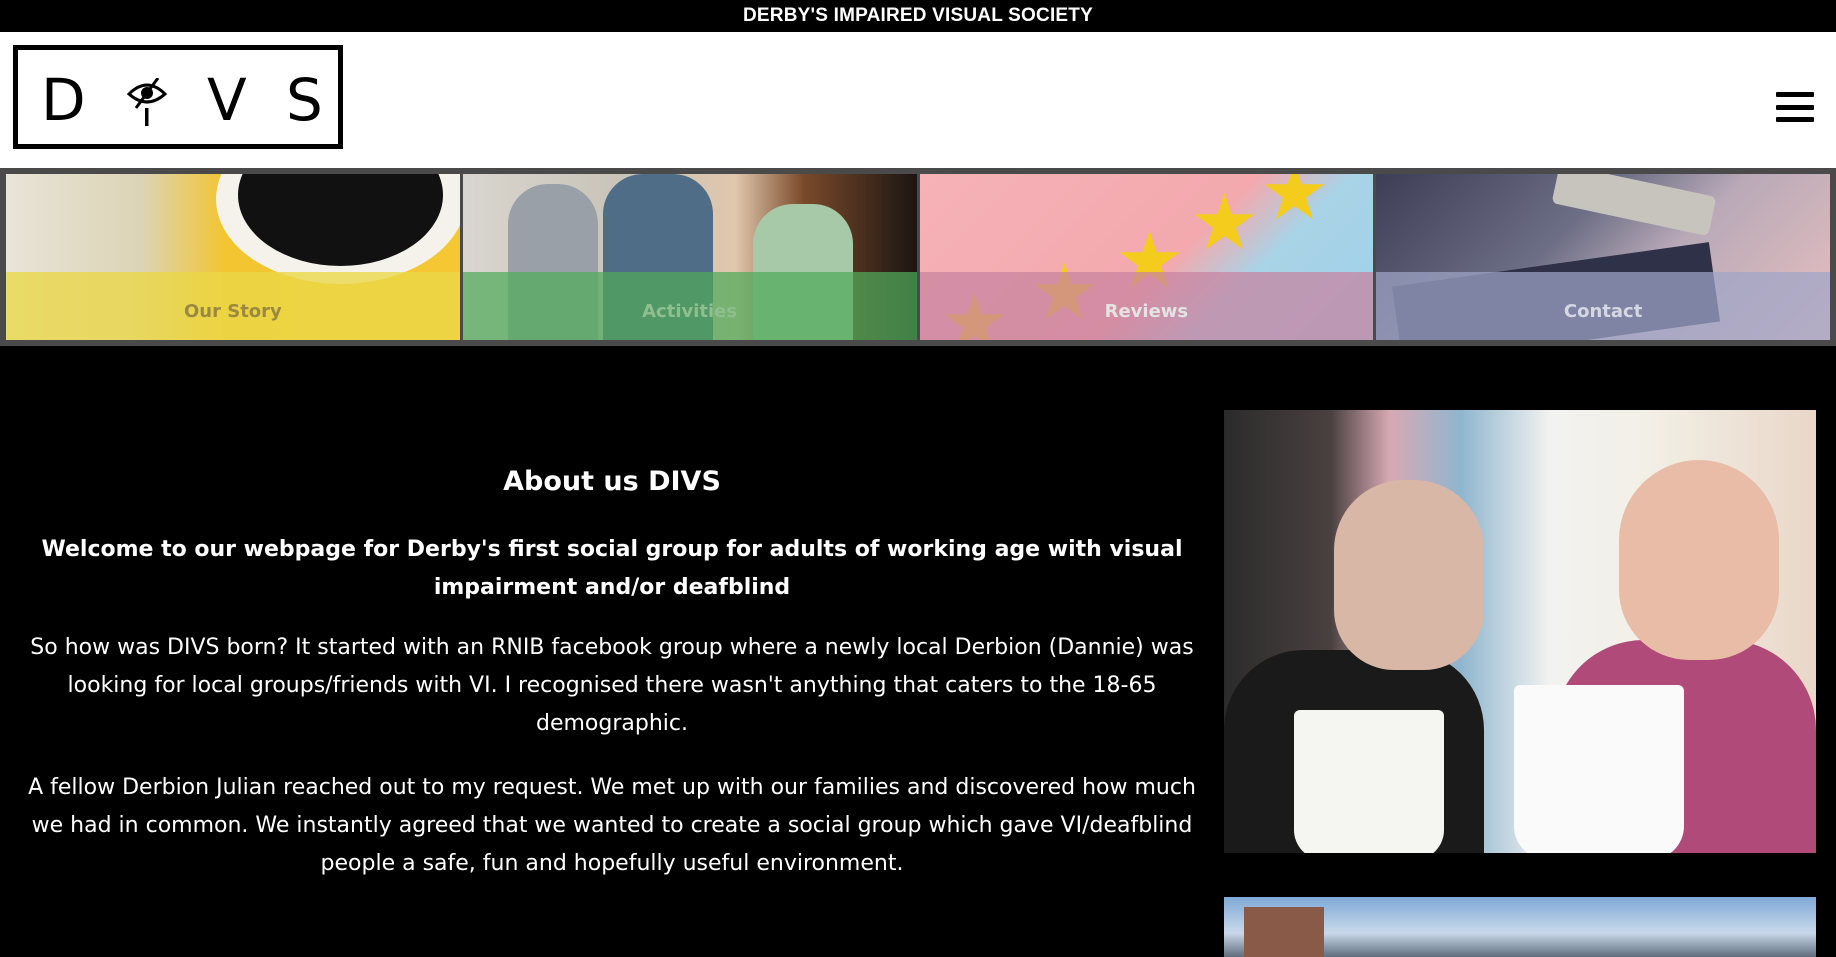 This screenshot has height=957, width=1836. What do you see at coordinates (227, 100) in the screenshot?
I see `logo-letter-v: V` at bounding box center [227, 100].